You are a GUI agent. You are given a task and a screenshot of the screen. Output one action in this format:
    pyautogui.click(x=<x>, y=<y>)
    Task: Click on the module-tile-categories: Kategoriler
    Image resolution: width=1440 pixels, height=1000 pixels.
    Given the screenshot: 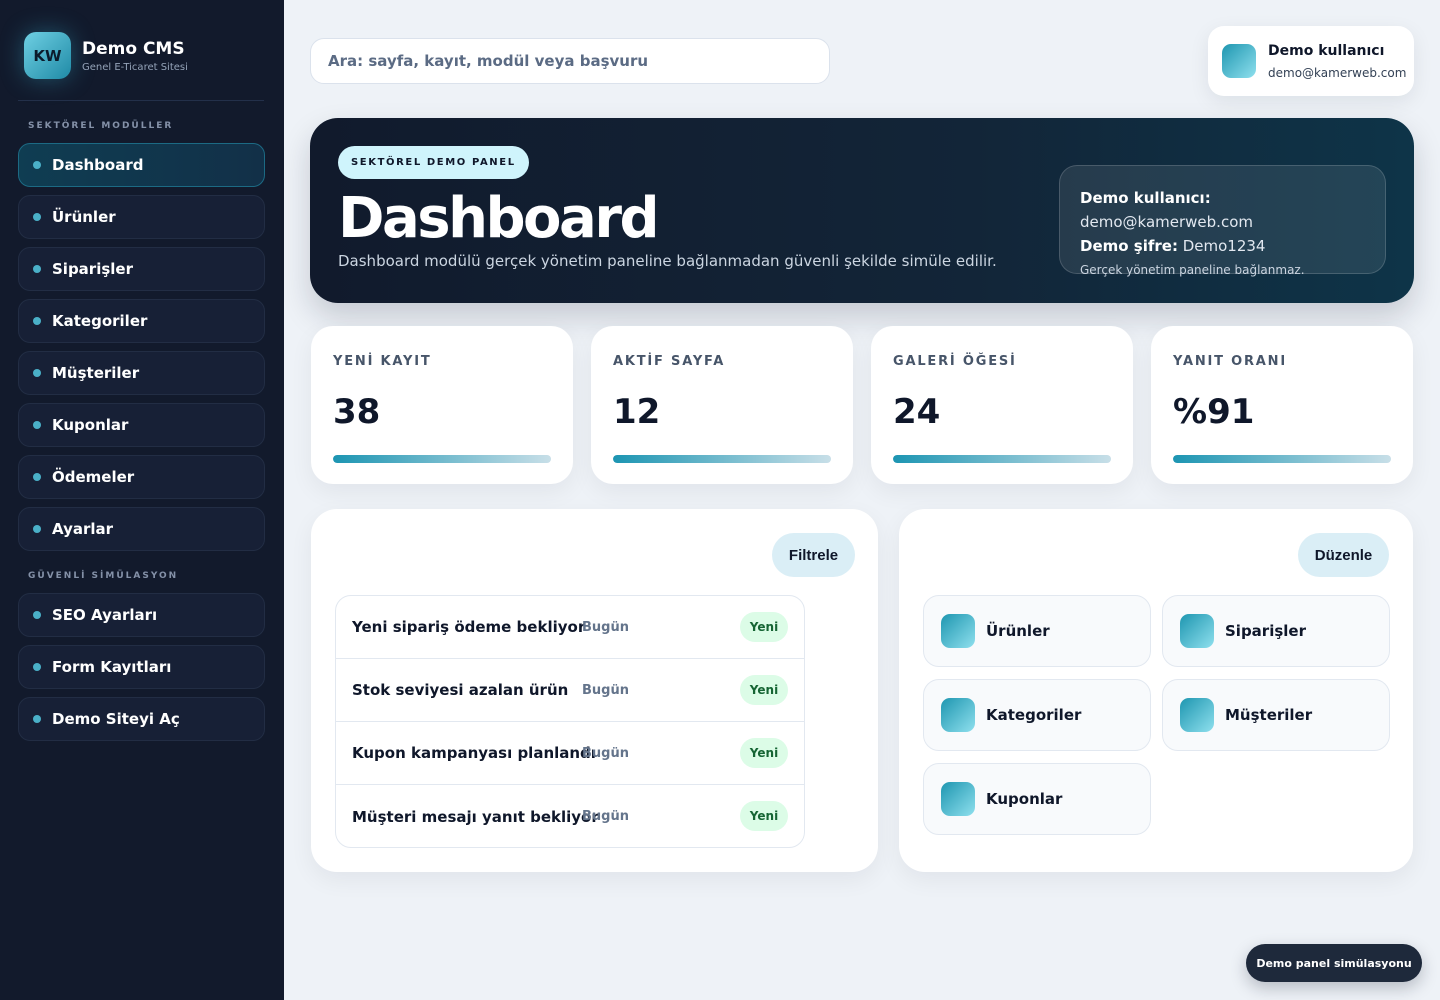 What is the action you would take?
    pyautogui.click(x=1037, y=715)
    